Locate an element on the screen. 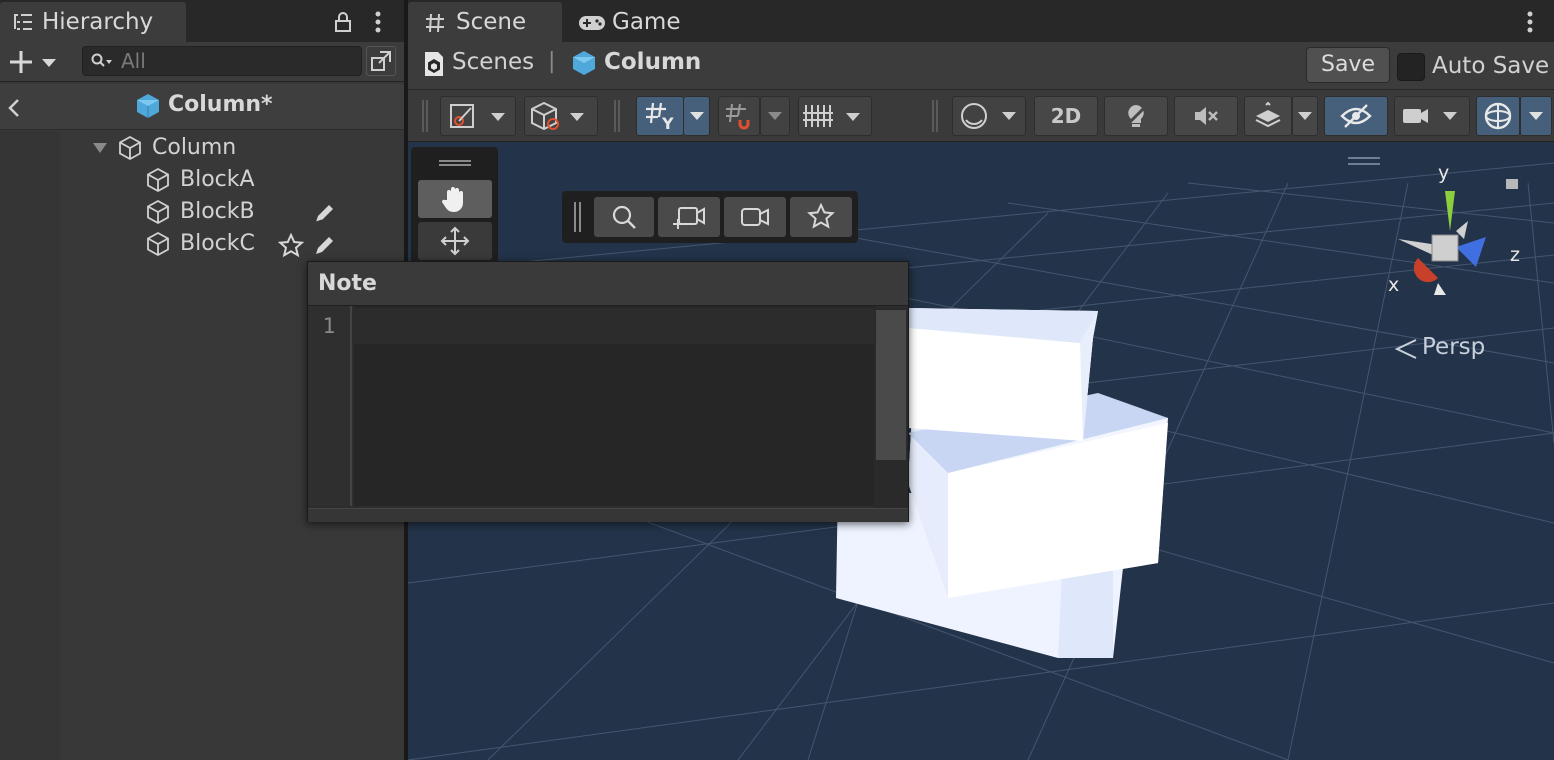 The width and height of the screenshot is (1554, 760). lock-icon is located at coordinates (343, 22).